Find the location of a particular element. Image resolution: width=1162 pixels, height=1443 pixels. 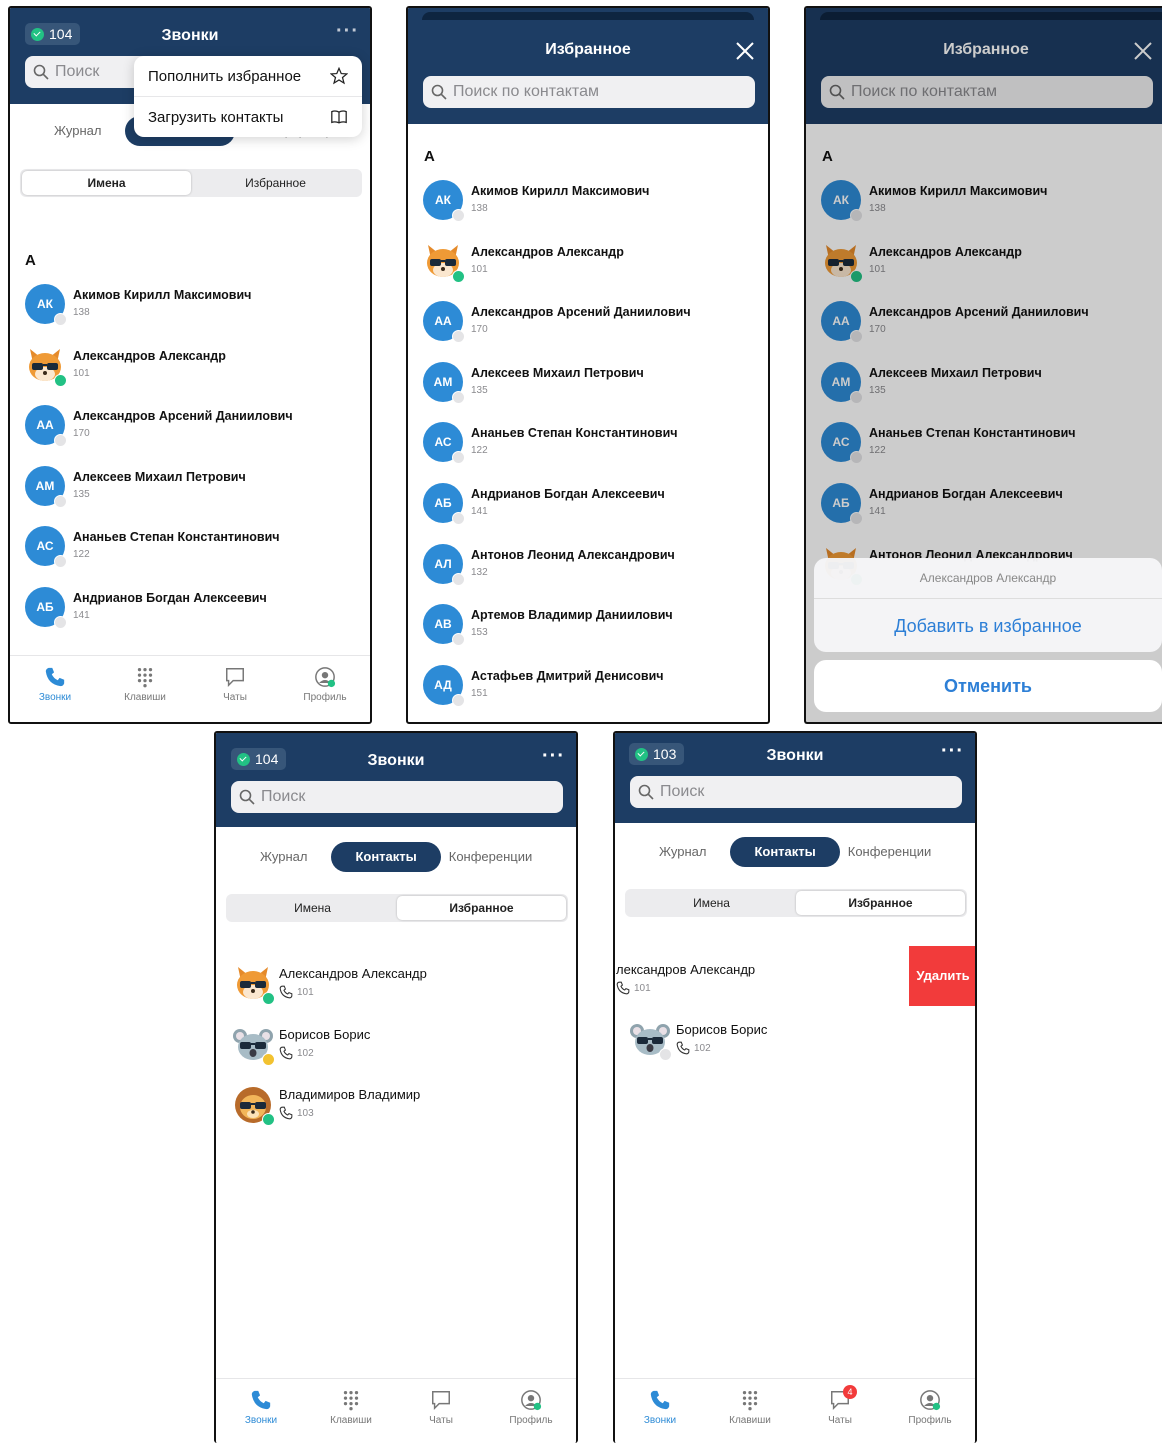

avatar: АС is located at coordinates (444, 443).